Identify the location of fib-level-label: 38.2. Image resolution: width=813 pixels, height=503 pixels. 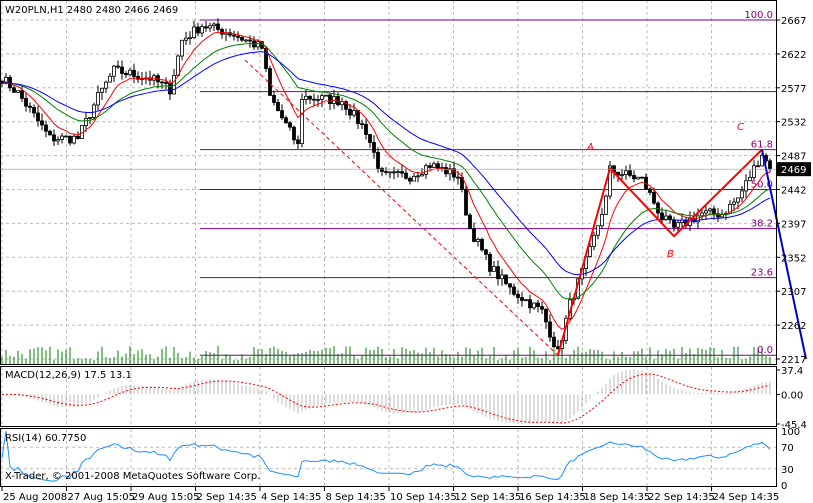
(762, 224).